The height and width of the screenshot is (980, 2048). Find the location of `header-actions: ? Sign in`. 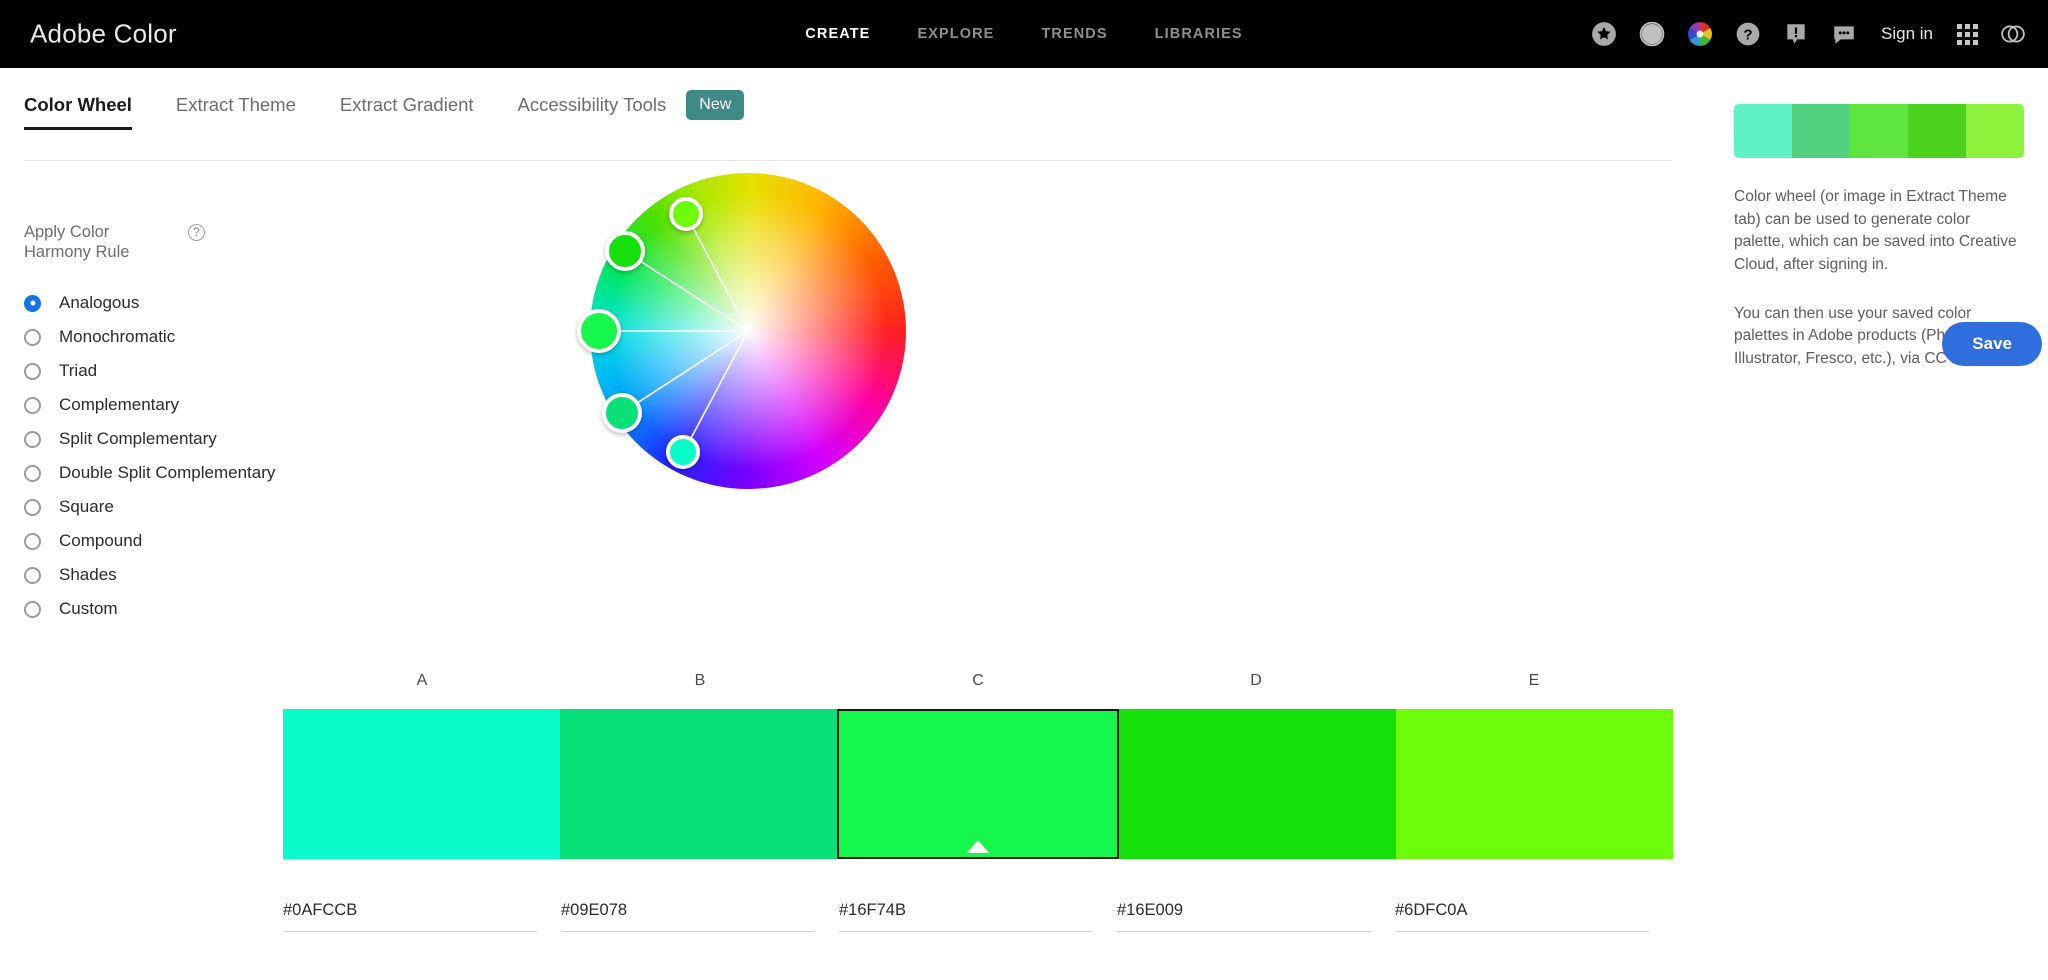

header-actions: ? Sign in is located at coordinates (1808, 34).